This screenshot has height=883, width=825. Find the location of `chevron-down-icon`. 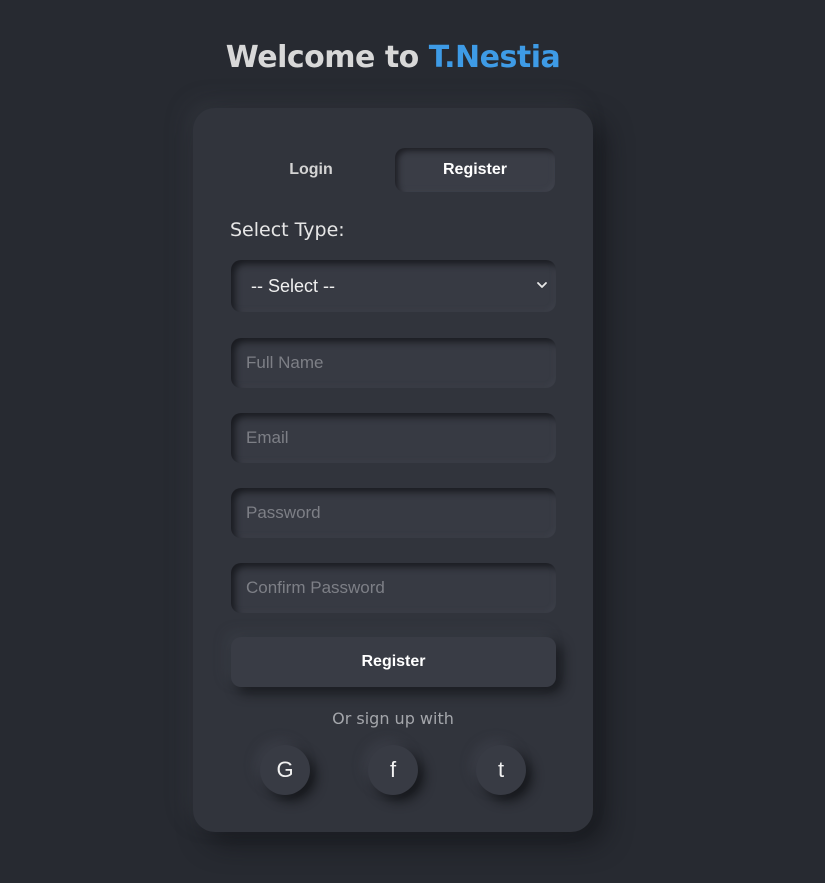

chevron-down-icon is located at coordinates (542, 285).